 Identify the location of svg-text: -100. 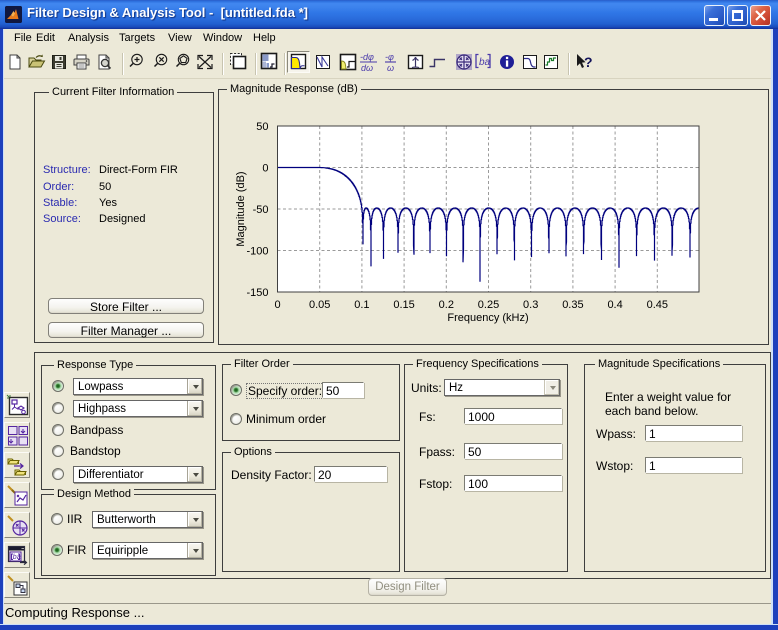
(257, 252).